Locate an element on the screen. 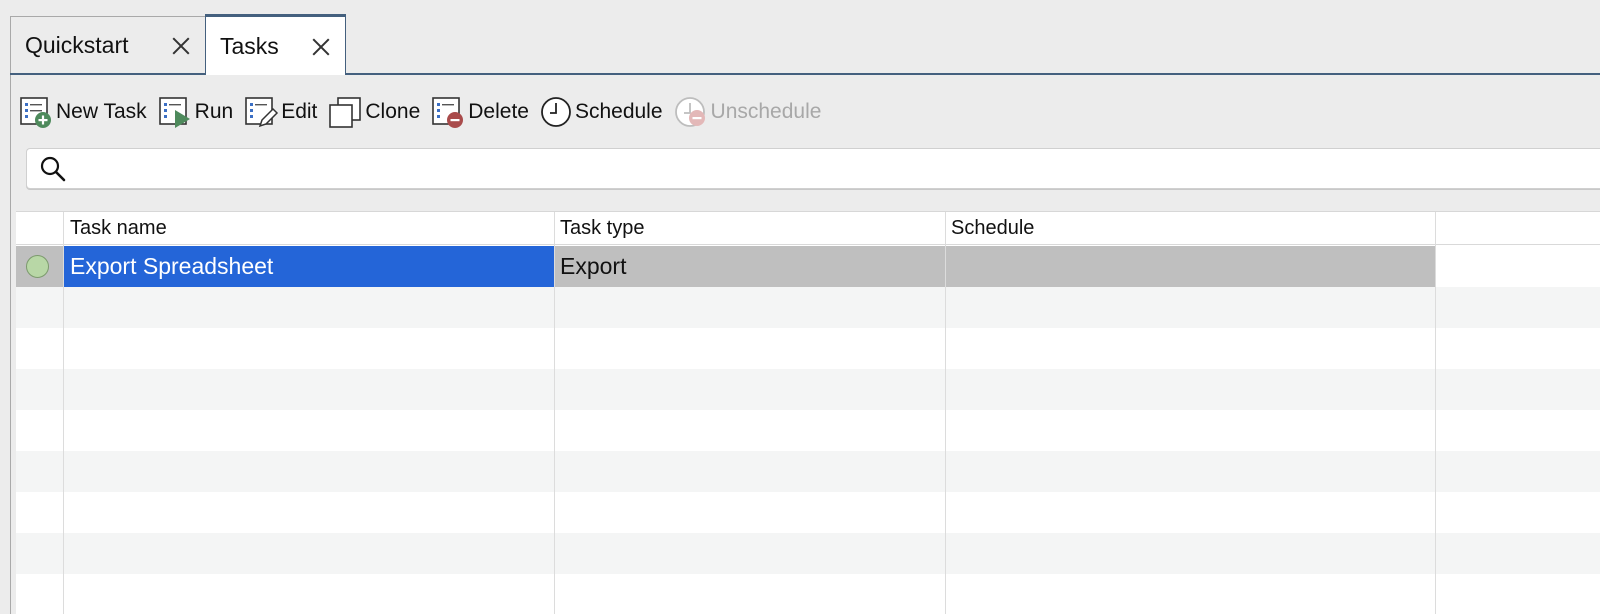 This screenshot has height=614, width=1600. clock-icon is located at coordinates (556, 112).